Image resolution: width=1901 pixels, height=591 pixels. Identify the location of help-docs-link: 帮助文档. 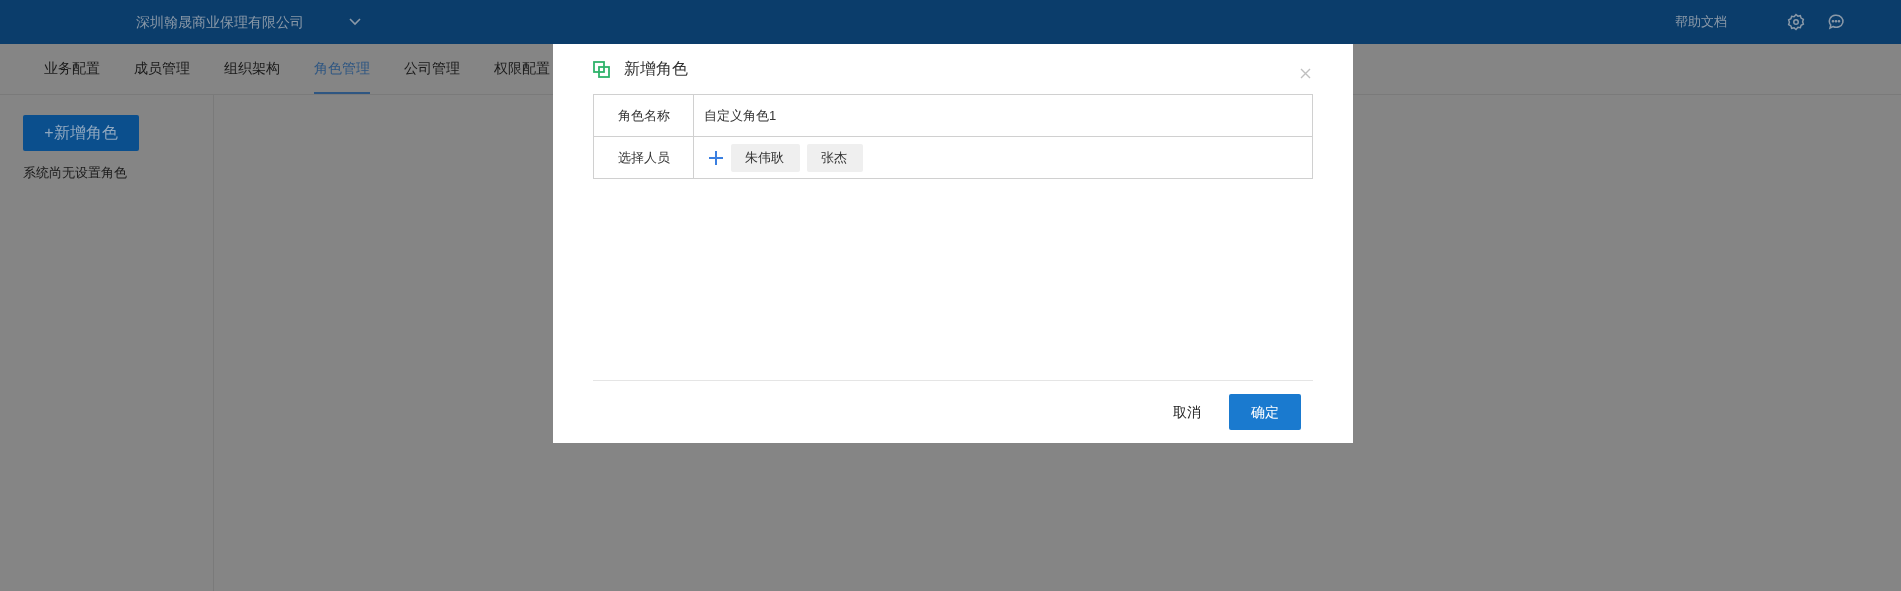
(1701, 22).